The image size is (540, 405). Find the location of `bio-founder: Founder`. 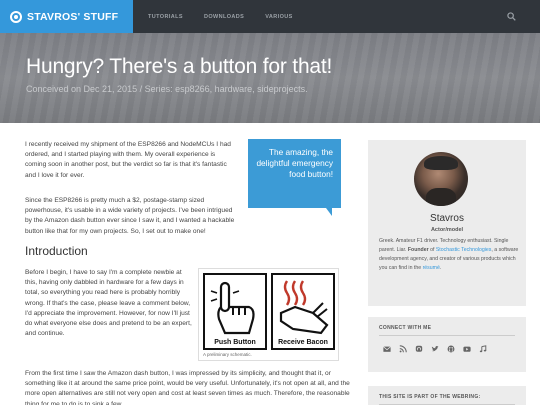

bio-founder: Founder is located at coordinates (418, 250).